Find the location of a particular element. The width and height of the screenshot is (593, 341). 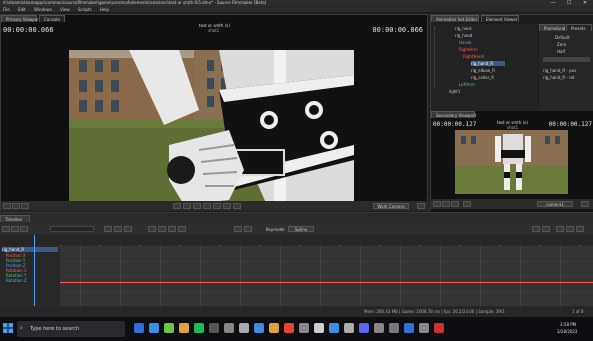

lock-icon is located at coordinates (238, 229).